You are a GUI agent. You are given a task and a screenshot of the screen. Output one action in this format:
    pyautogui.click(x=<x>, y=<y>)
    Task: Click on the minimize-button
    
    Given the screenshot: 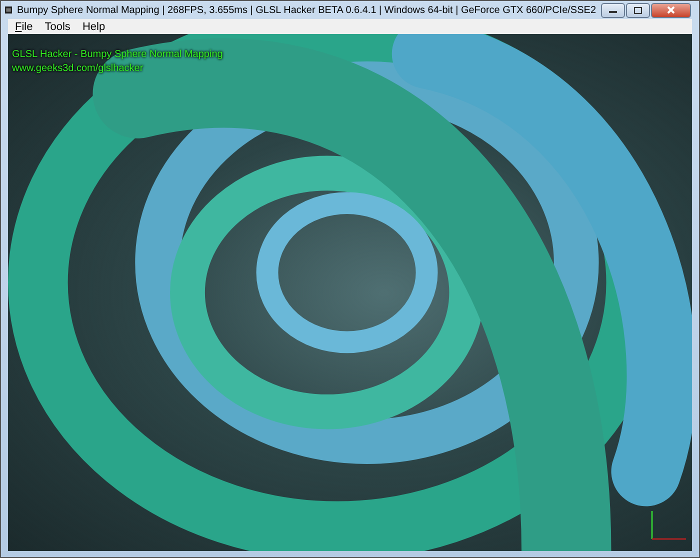 What is the action you would take?
    pyautogui.click(x=613, y=10)
    